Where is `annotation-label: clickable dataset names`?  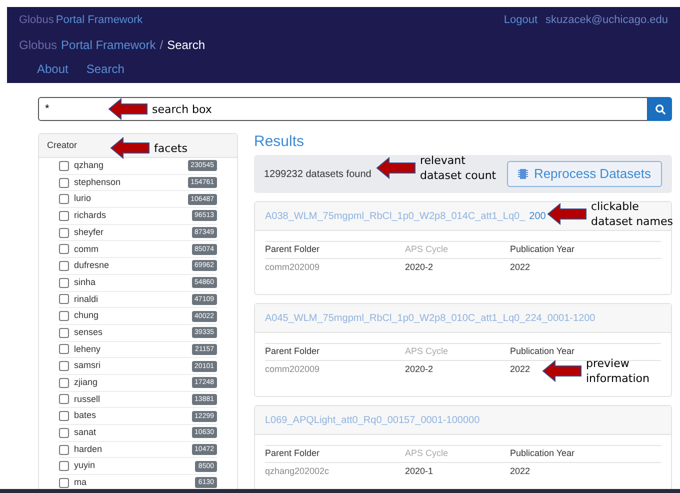 annotation-label: clickable dataset names is located at coordinates (632, 214).